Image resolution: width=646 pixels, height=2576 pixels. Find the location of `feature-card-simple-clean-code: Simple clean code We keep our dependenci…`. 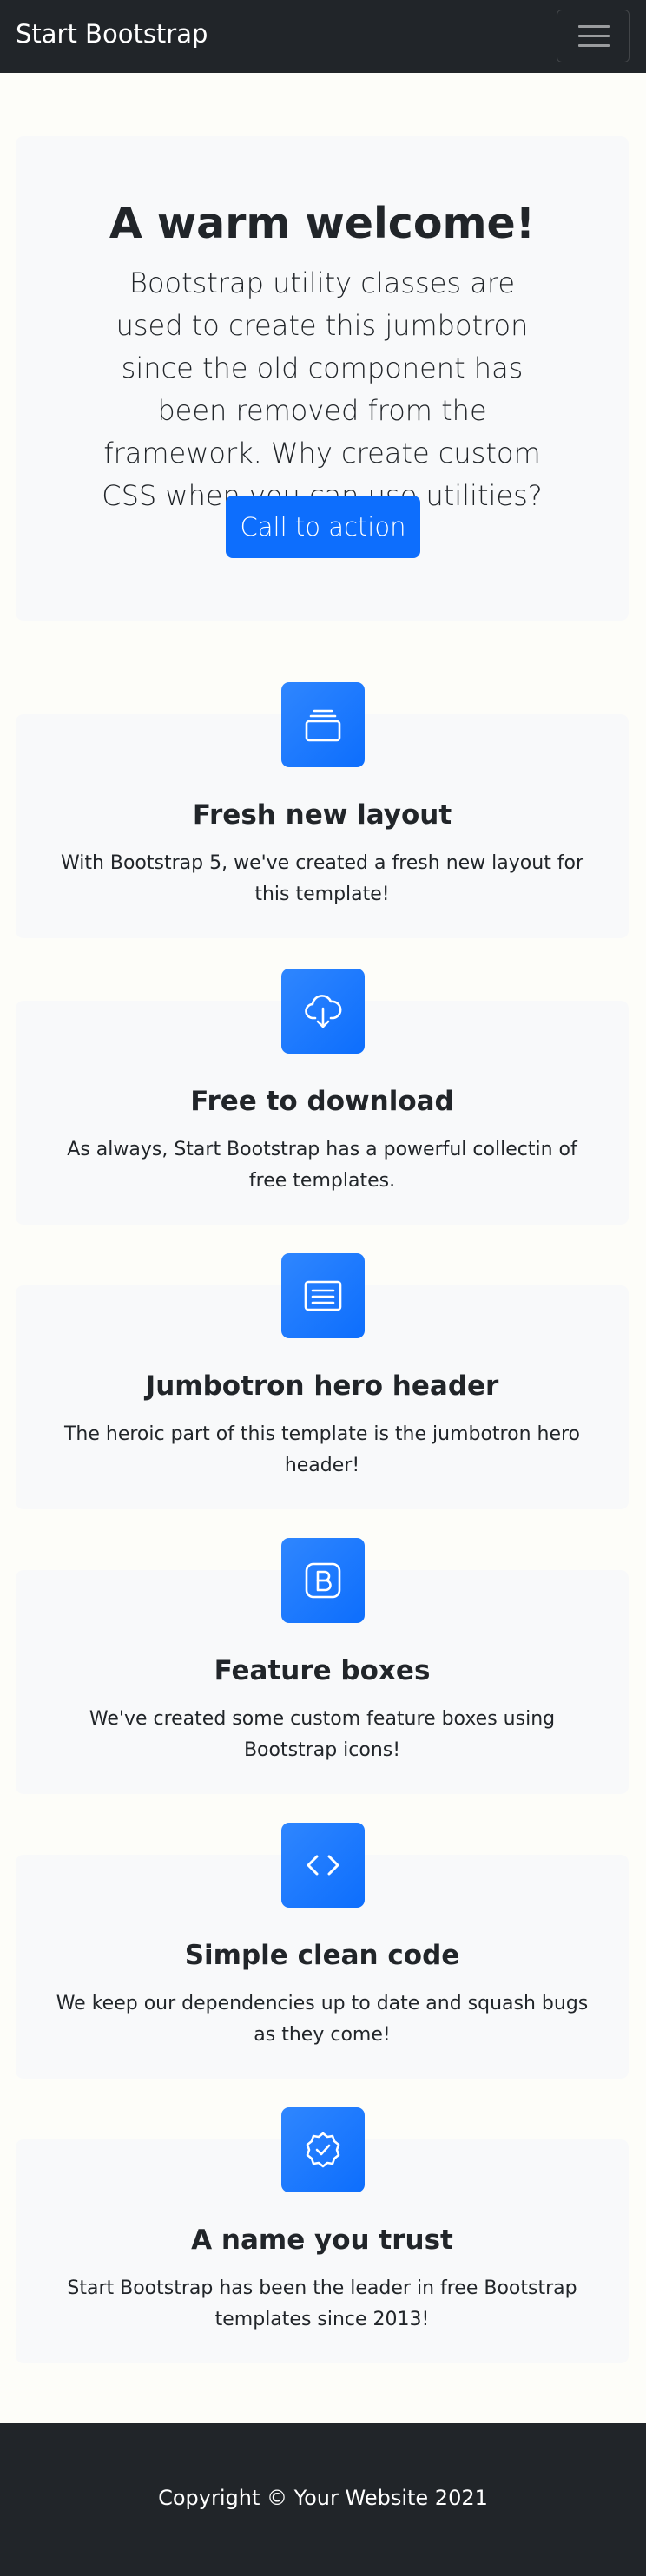

feature-card-simple-clean-code: Simple clean code We keep our dependenci… is located at coordinates (322, 1951).